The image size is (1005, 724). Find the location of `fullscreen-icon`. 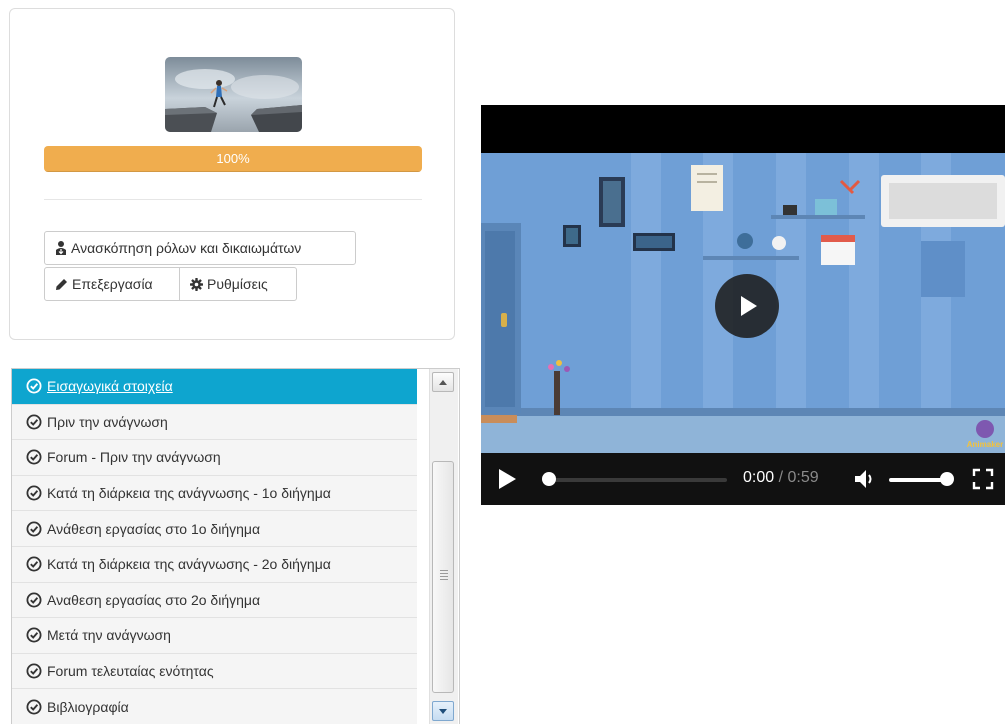

fullscreen-icon is located at coordinates (983, 479).